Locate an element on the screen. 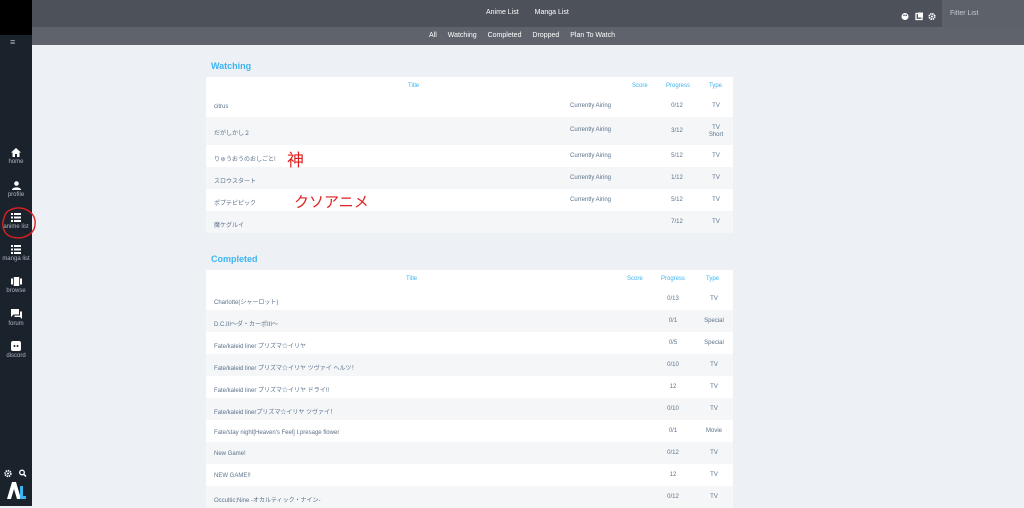 This screenshot has height=508, width=1024. sidebar-item-browse: browse is located at coordinates (16, 285).